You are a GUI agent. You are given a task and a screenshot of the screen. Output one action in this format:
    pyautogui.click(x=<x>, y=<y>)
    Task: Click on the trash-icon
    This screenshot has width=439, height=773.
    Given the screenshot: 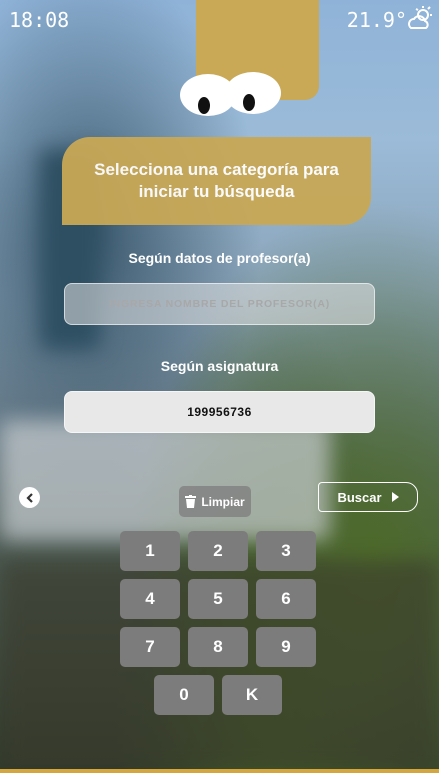 What is the action you would take?
    pyautogui.click(x=191, y=501)
    